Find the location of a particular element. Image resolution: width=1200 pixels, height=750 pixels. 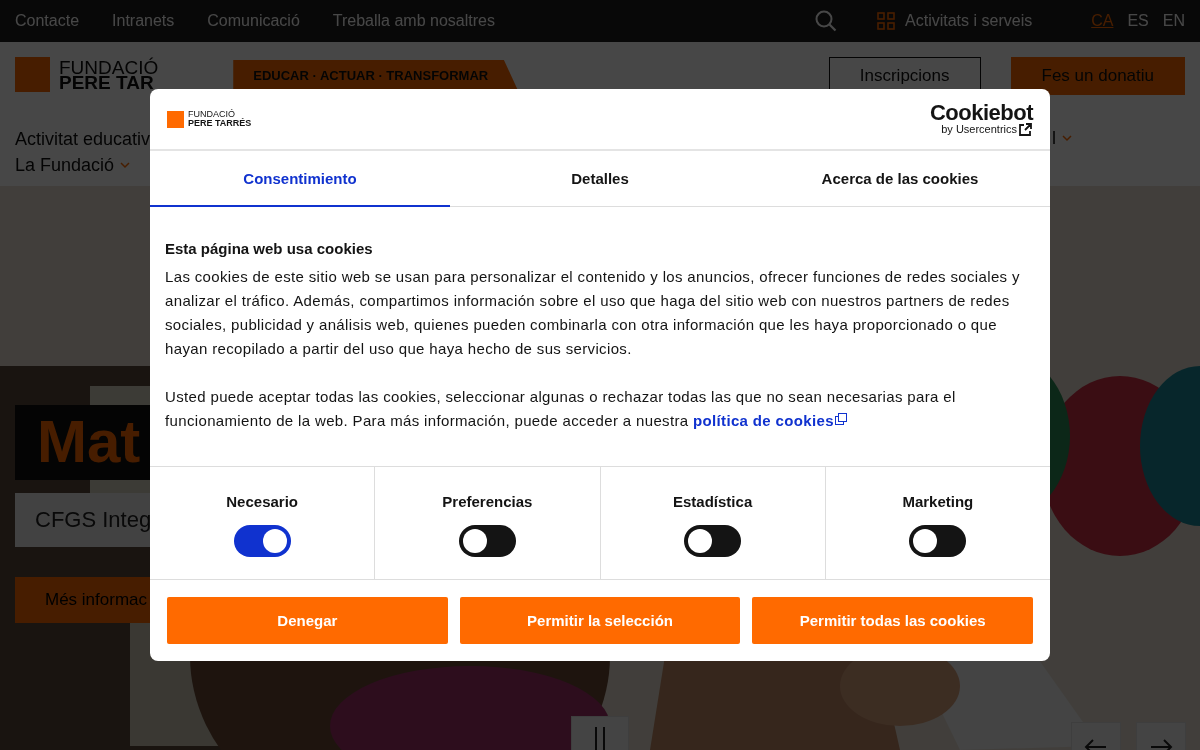

category-label: Preferencias is located at coordinates (487, 501).